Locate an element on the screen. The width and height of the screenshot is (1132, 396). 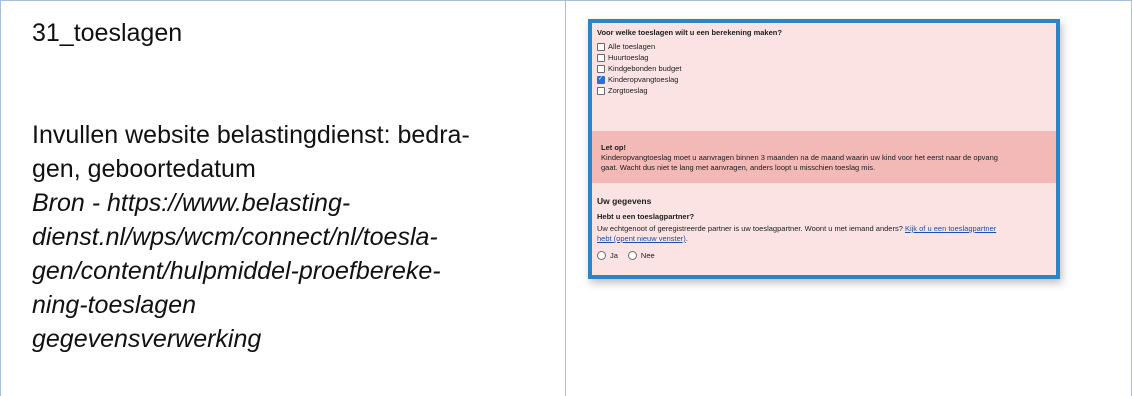
table-border-top is located at coordinates (566, 0).